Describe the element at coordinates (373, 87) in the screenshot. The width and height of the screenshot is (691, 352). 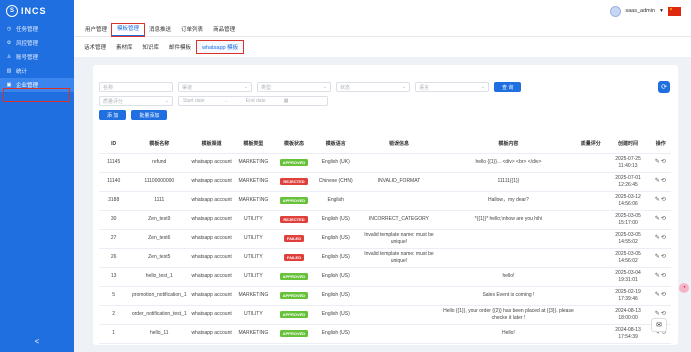
I see `filter-3: 状态 ⌄` at that location.